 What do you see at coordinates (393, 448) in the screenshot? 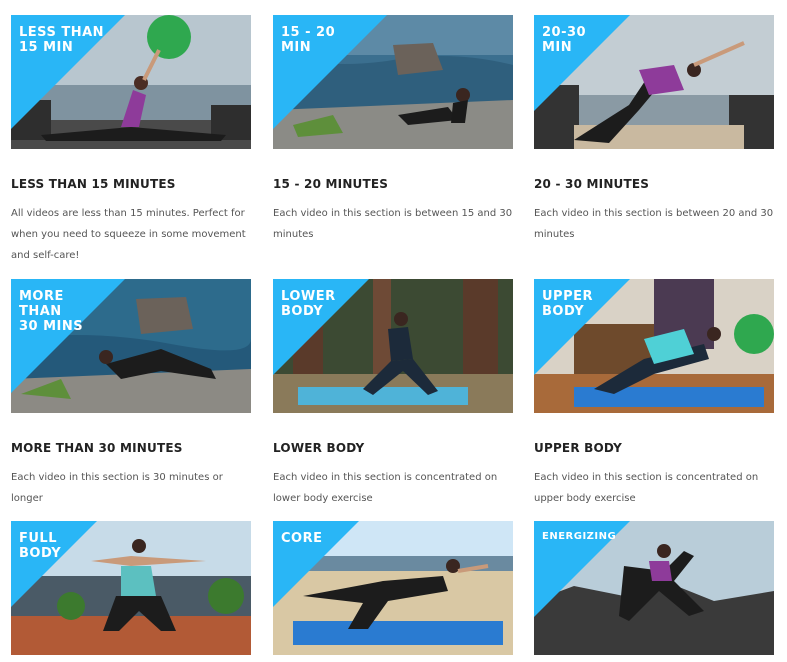
I see `category-title: LOWER BODY` at bounding box center [393, 448].